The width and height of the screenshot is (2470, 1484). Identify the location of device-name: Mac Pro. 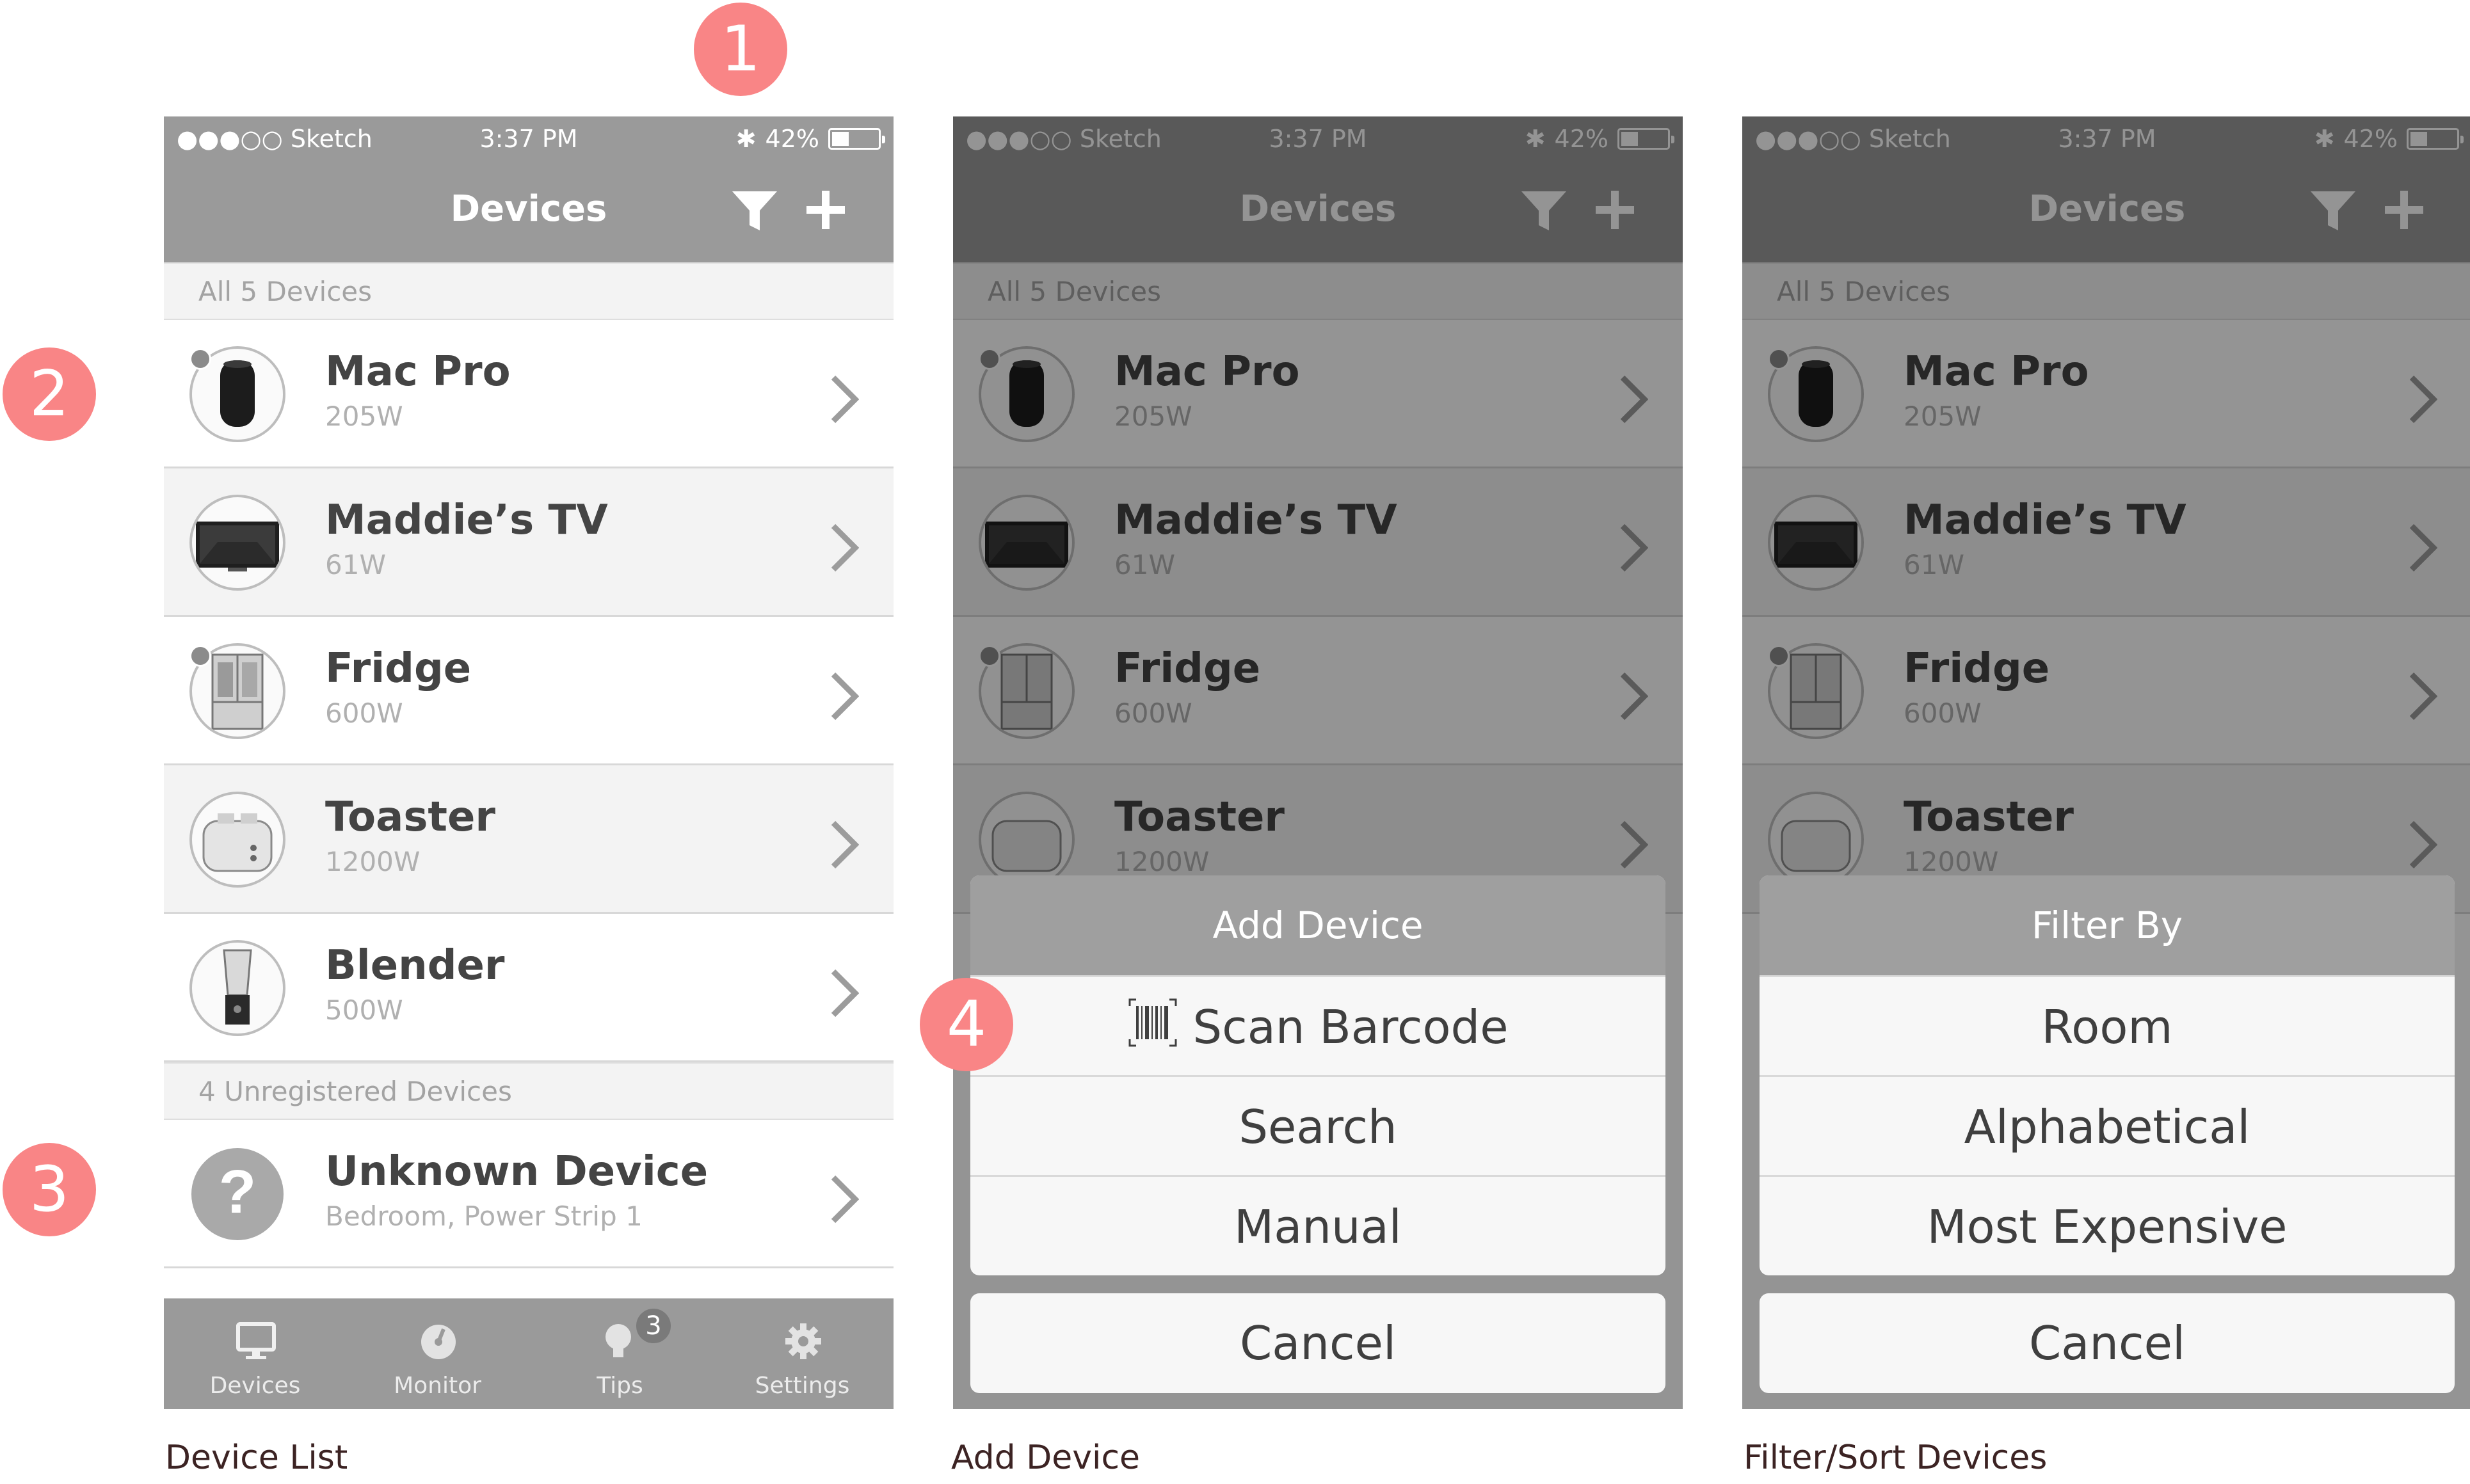
(418, 371).